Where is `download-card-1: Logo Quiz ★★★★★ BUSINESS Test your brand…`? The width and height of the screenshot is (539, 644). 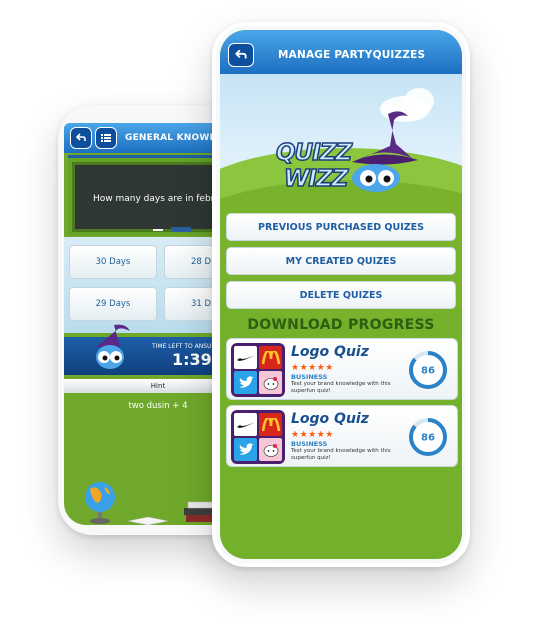 download-card-1: Logo Quiz ★★★★★ BUSINESS Test your brand… is located at coordinates (342, 369).